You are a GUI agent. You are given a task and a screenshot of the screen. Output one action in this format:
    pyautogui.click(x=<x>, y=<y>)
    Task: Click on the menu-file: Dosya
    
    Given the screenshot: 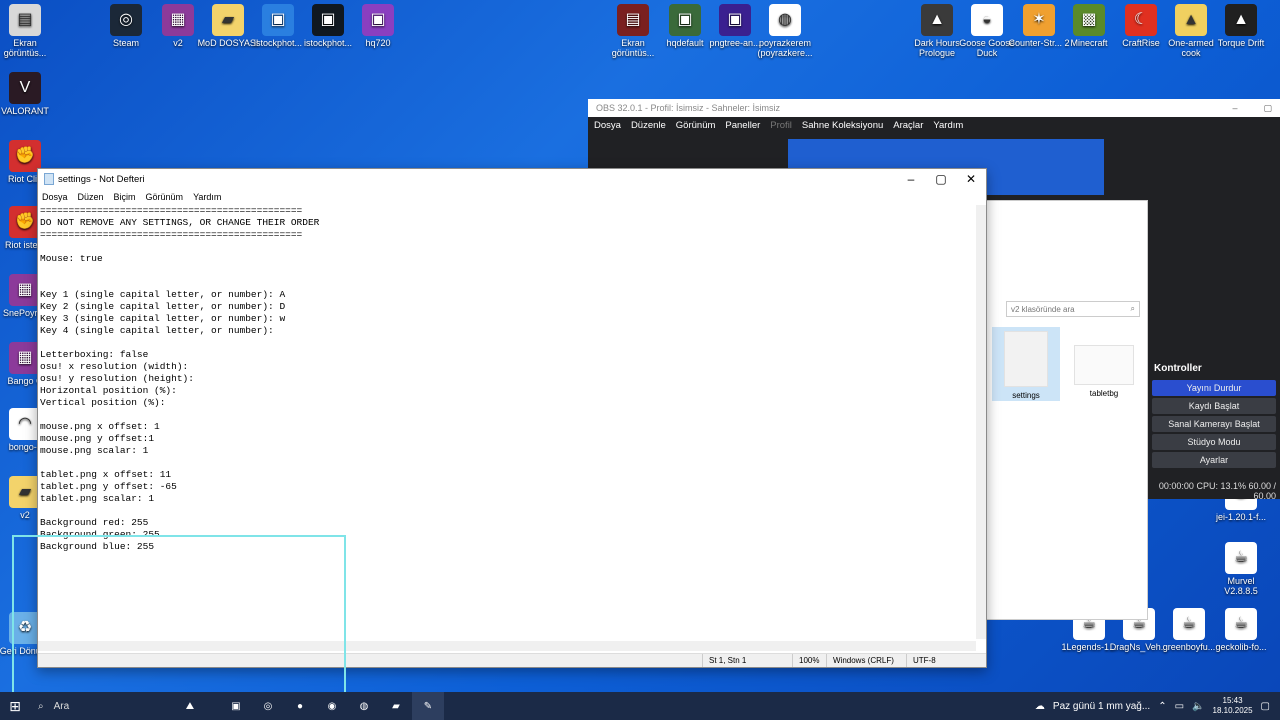 What is the action you would take?
    pyautogui.click(x=55, y=197)
    